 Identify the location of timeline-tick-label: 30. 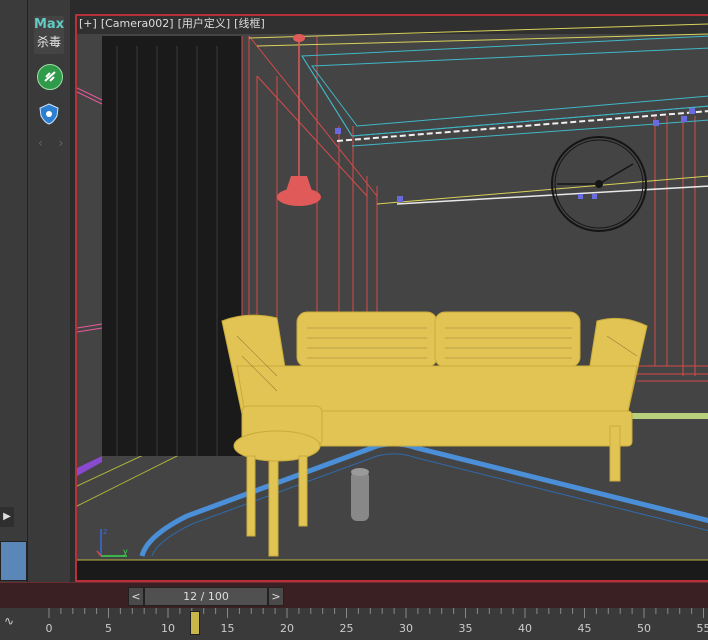
(406, 628).